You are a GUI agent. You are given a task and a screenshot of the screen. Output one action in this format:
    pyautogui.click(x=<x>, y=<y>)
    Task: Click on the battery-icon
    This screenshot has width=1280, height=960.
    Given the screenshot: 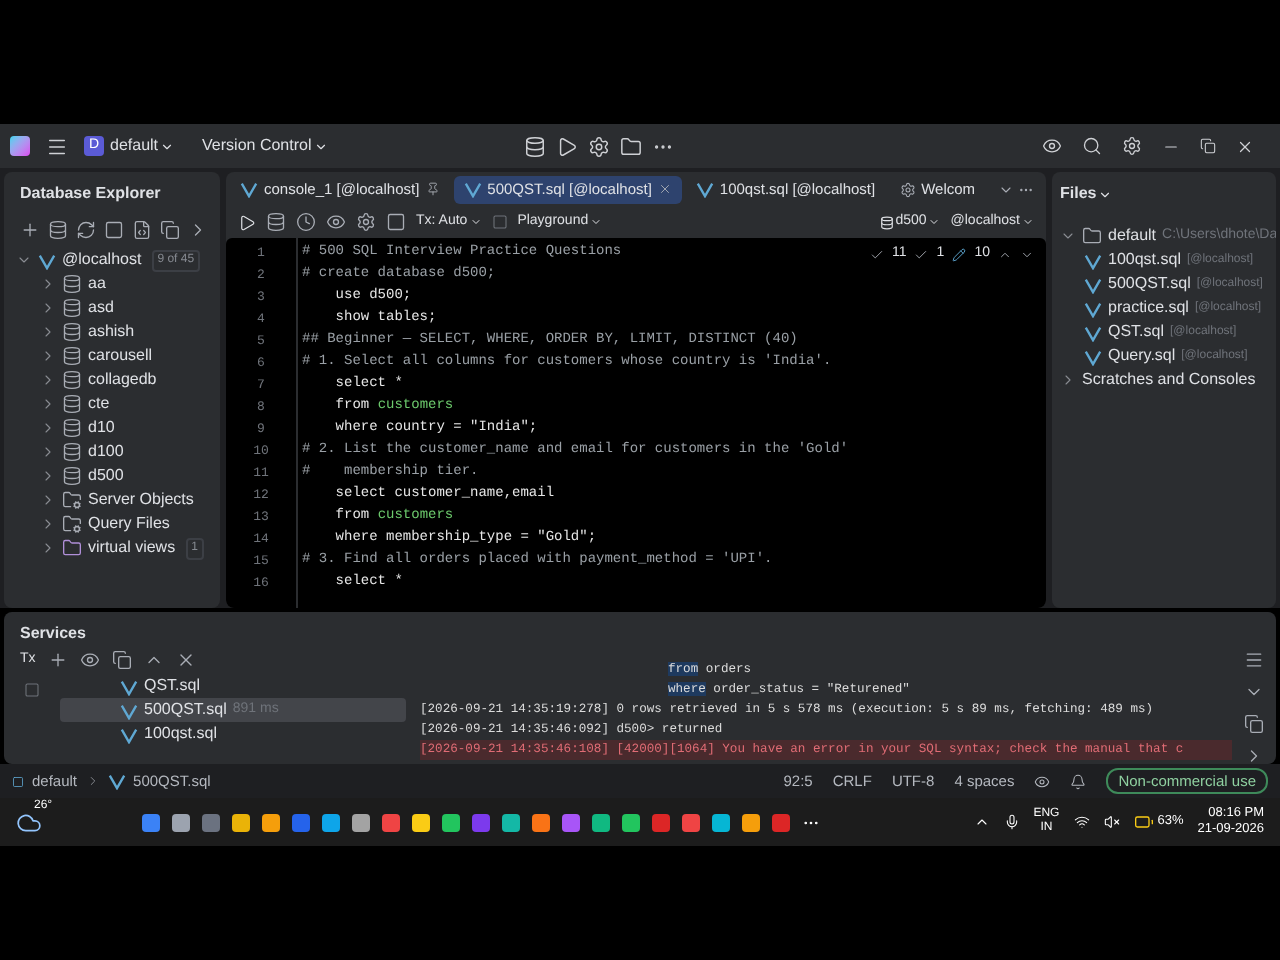 What is the action you would take?
    pyautogui.click(x=1143, y=822)
    